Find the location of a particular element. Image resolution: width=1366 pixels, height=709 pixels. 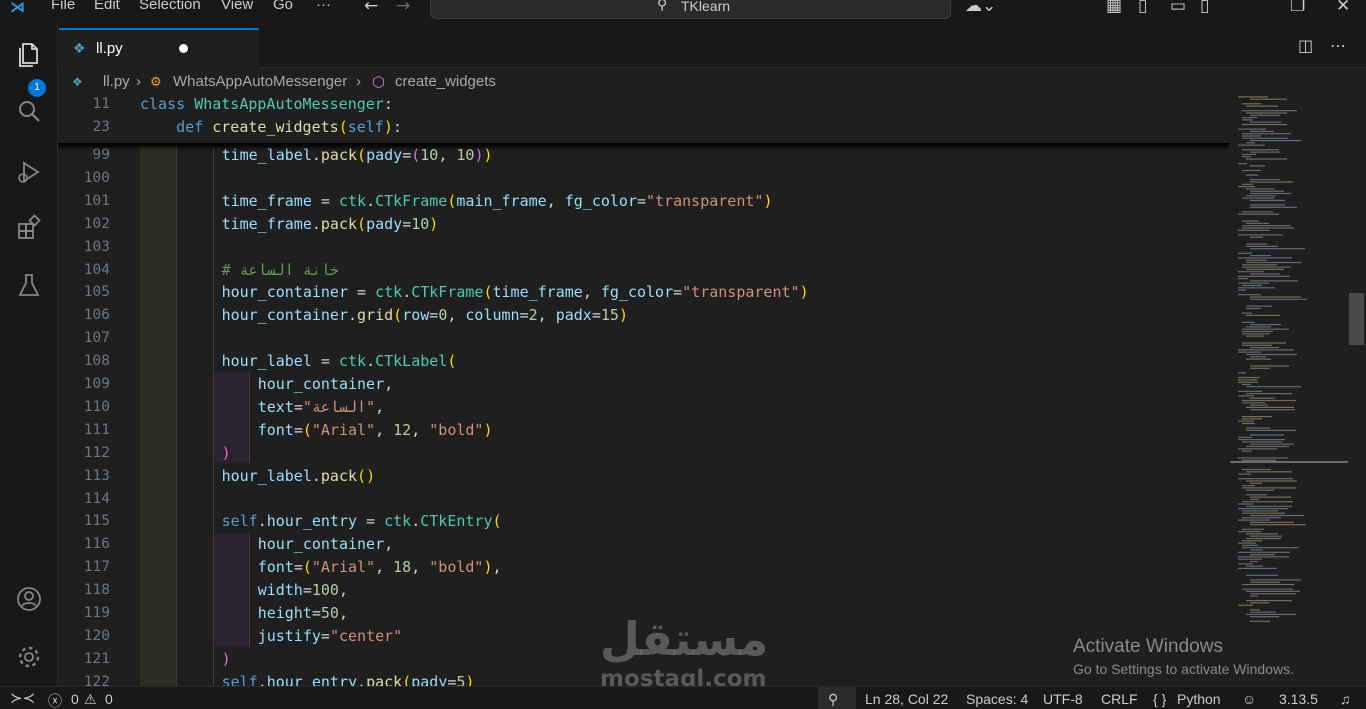

warning-icon: ⚠ is located at coordinates (90, 699).